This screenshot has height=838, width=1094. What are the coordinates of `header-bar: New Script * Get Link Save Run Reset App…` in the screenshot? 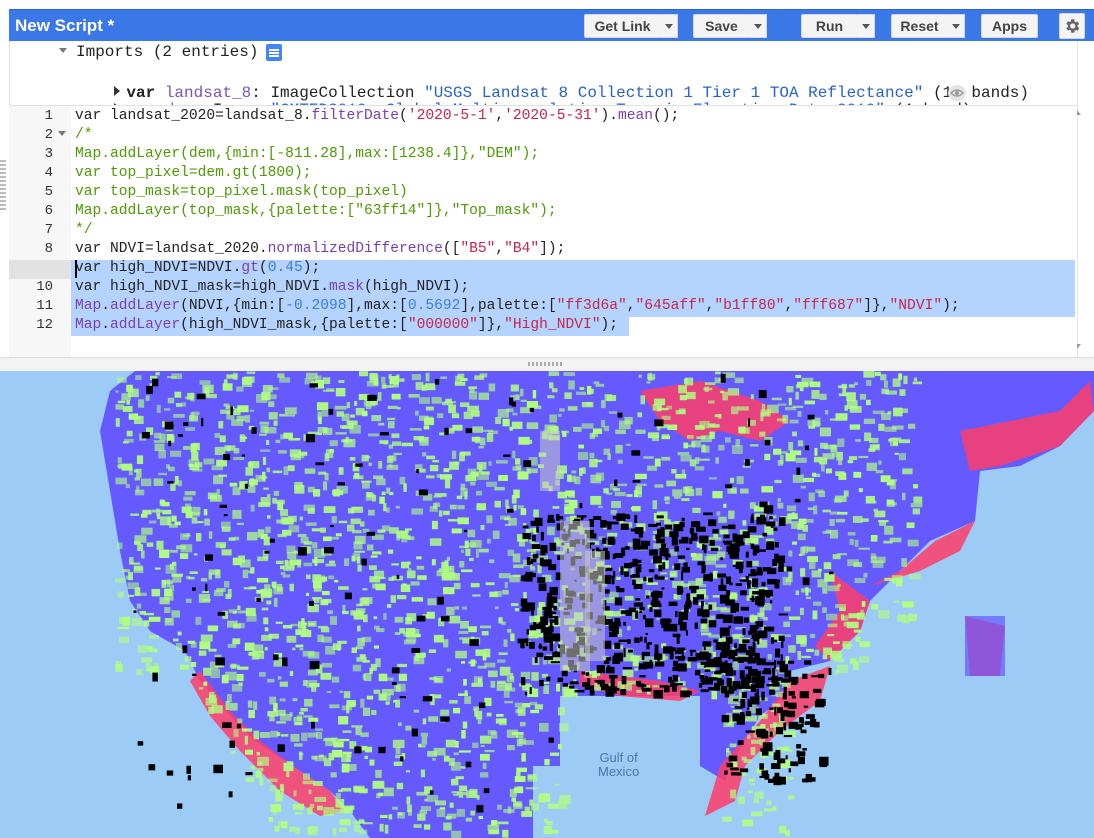 It's located at (551, 25).